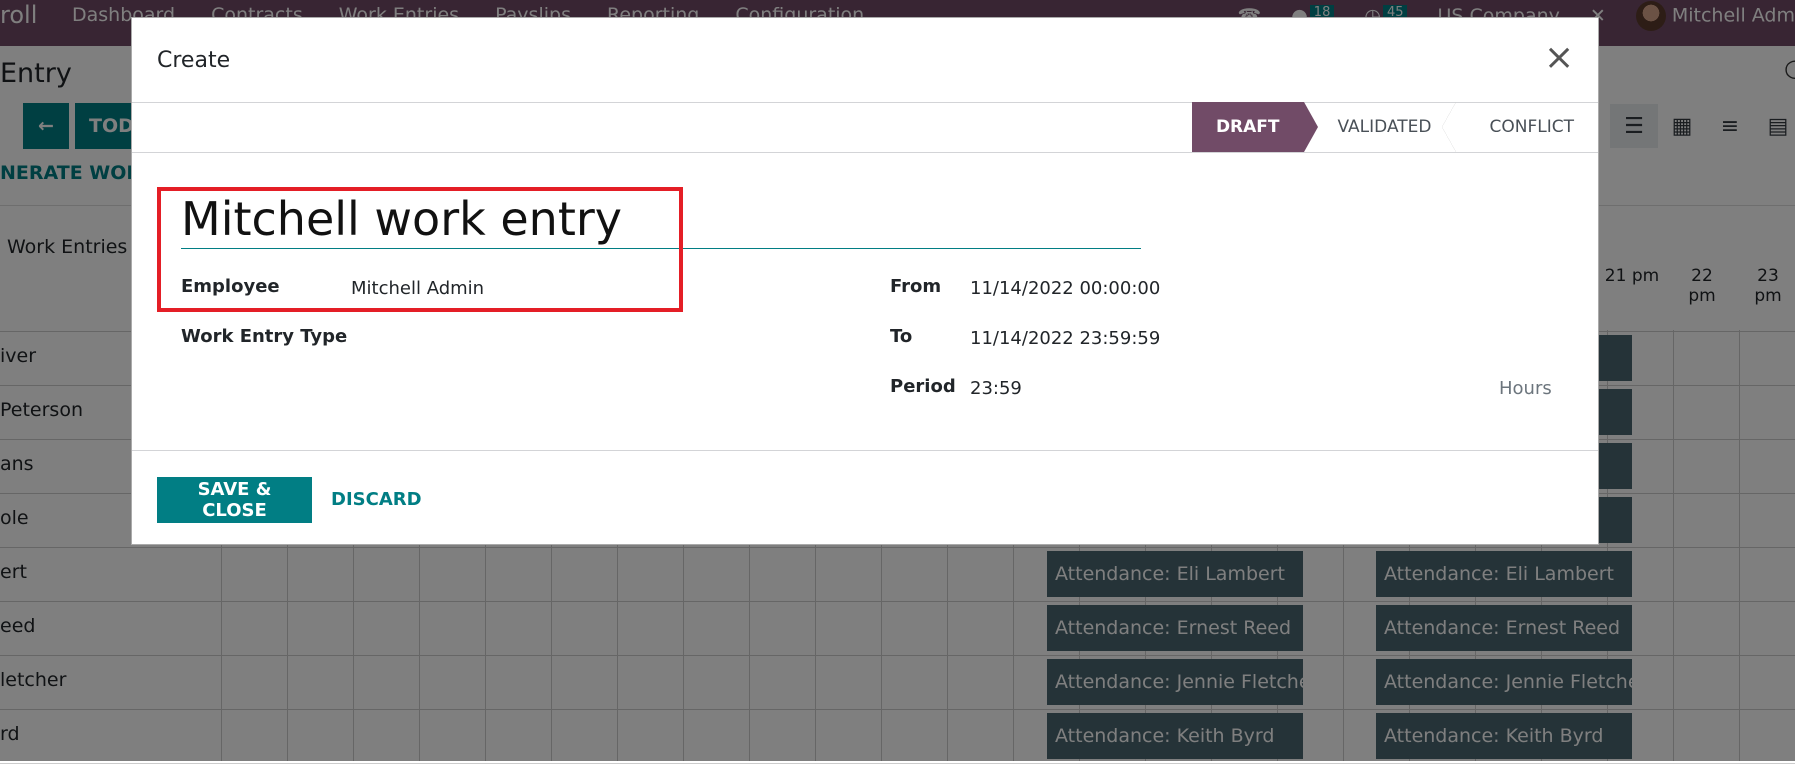  Describe the element at coordinates (1559, 58) in the screenshot. I see `close-icon: ×` at that location.